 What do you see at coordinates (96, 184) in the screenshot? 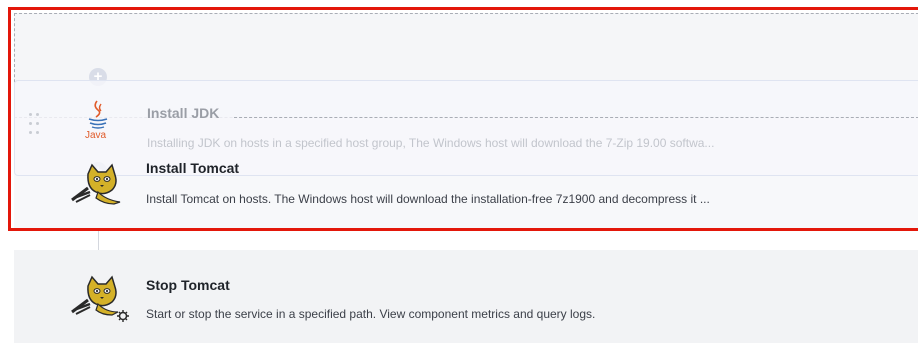
I see `tomcat-icon` at bounding box center [96, 184].